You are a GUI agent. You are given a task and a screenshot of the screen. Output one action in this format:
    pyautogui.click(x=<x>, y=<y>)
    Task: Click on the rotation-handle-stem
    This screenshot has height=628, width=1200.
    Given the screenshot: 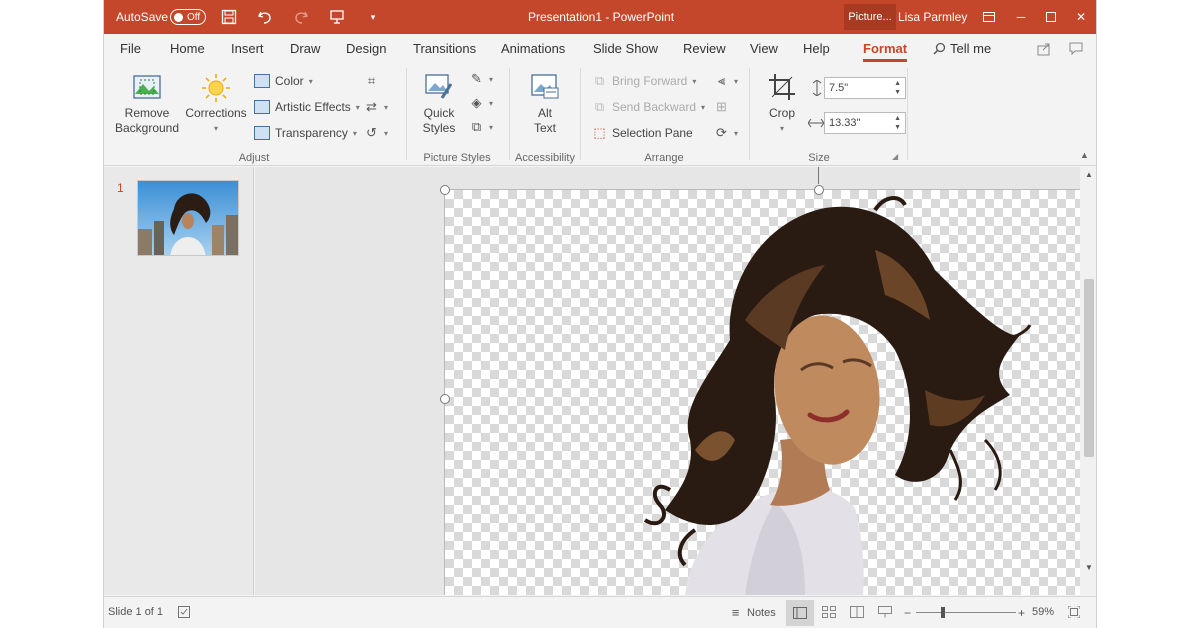 What is the action you would take?
    pyautogui.click(x=818, y=175)
    